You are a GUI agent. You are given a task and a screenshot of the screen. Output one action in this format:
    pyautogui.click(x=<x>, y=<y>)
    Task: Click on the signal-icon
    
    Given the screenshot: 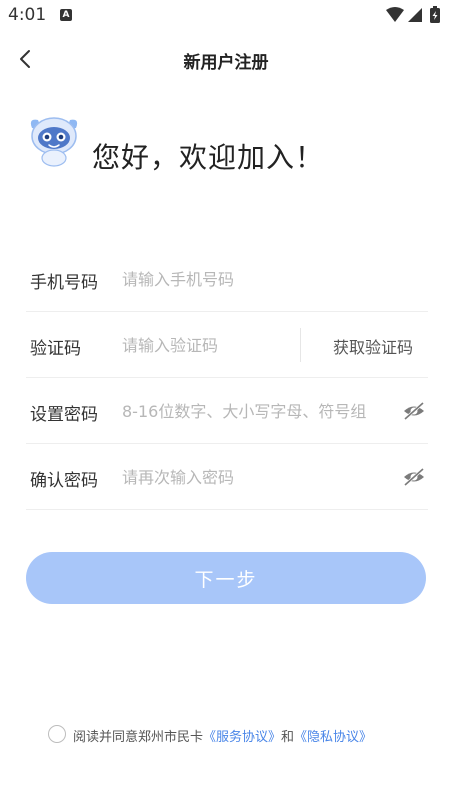 What is the action you would take?
    pyautogui.click(x=415, y=15)
    